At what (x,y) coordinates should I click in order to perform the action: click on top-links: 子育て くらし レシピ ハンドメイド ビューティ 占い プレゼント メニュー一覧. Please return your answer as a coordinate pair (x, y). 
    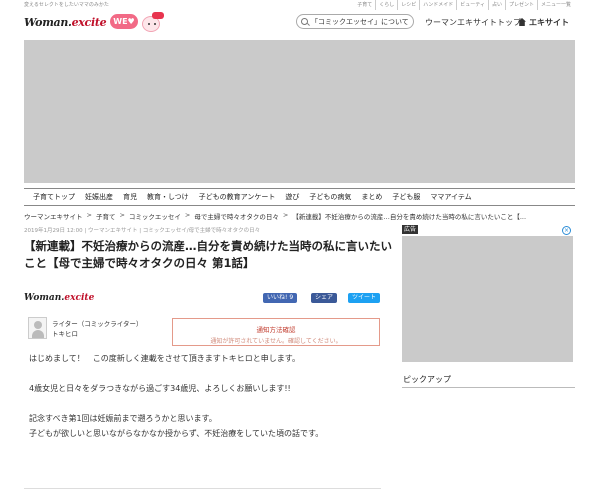
    Looking at the image, I should click on (464, 5).